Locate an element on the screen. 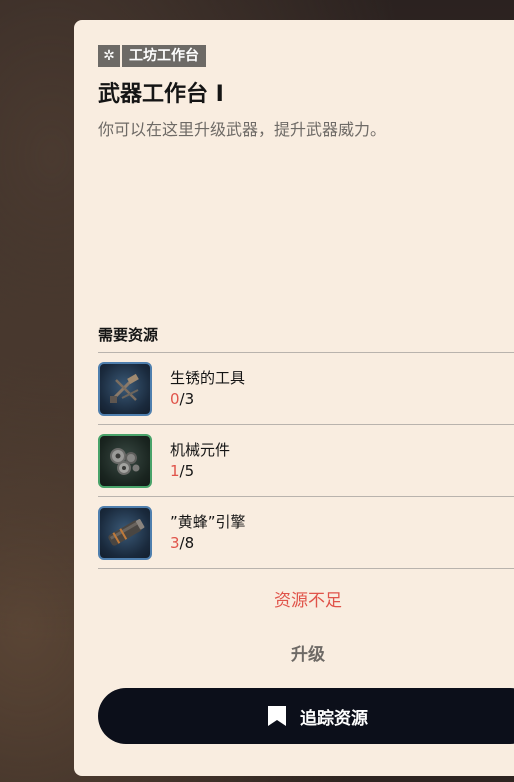  resource-row-mechanical-parts: 机械元件 1/5 is located at coordinates (306, 460).